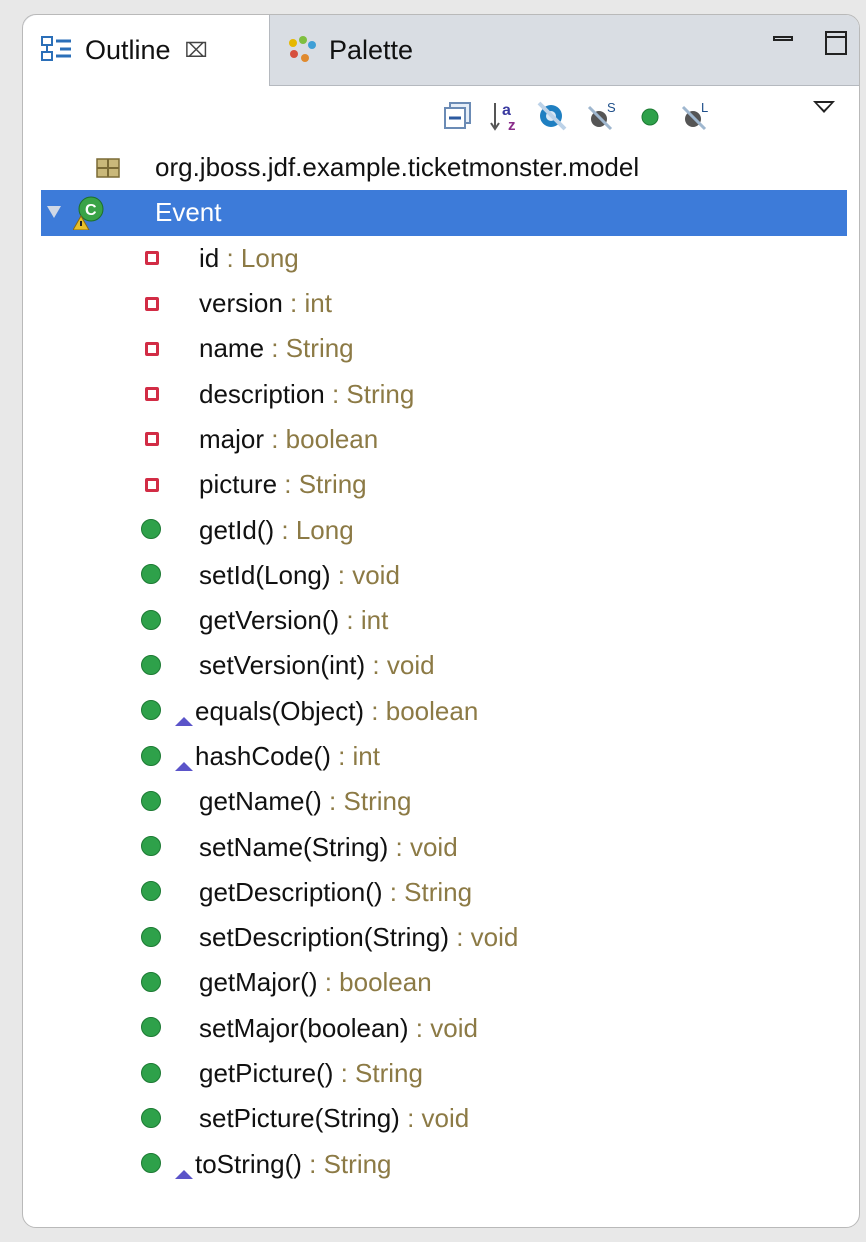  Describe the element at coordinates (302, 50) in the screenshot. I see `palette-icon` at that location.